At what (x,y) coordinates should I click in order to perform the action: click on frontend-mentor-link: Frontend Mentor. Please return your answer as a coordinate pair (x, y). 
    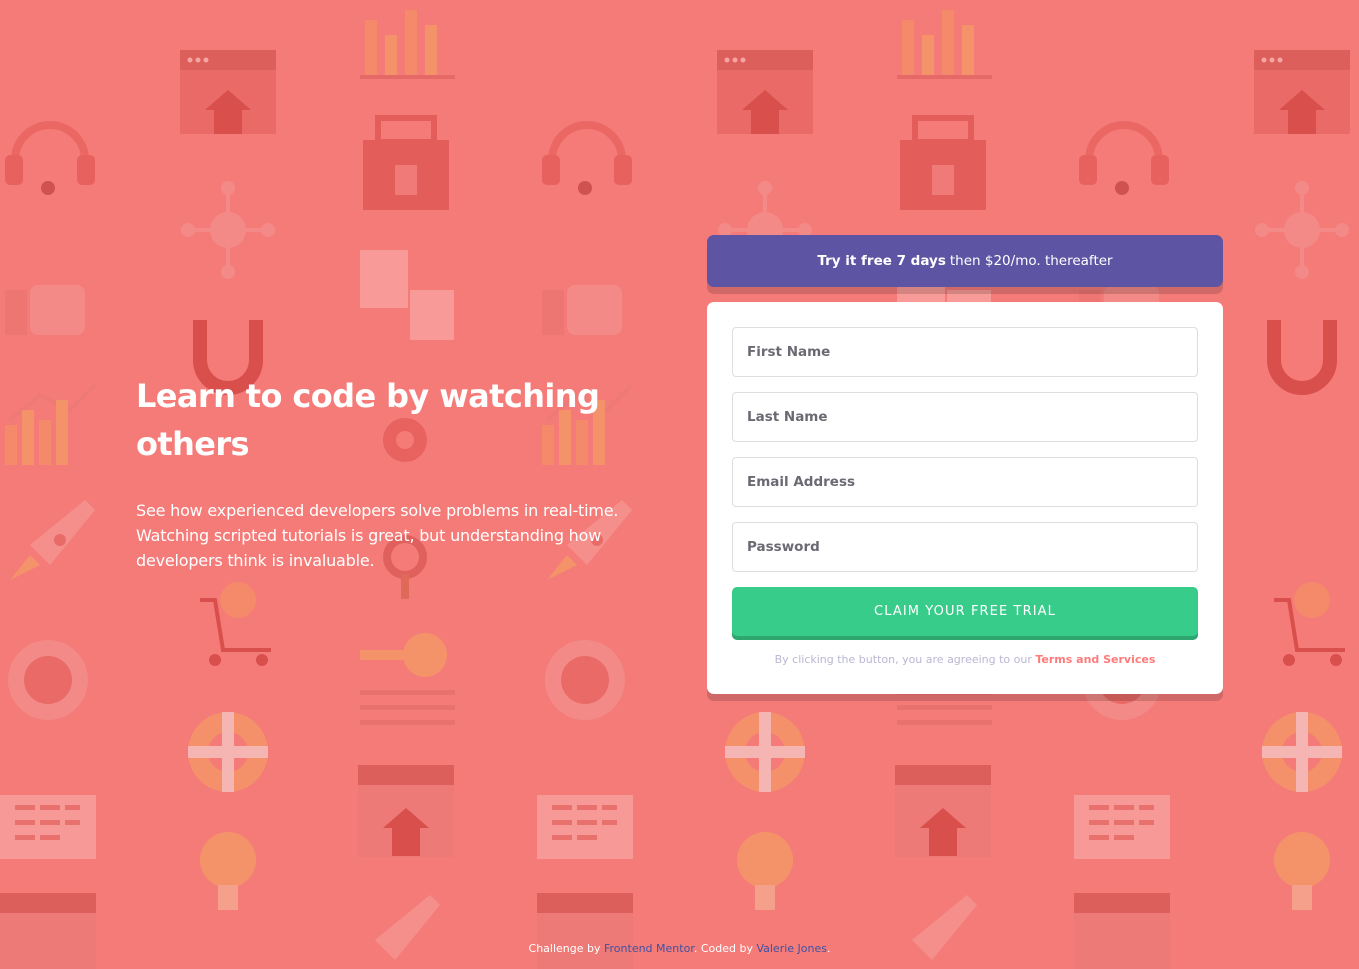
    Looking at the image, I should click on (649, 948).